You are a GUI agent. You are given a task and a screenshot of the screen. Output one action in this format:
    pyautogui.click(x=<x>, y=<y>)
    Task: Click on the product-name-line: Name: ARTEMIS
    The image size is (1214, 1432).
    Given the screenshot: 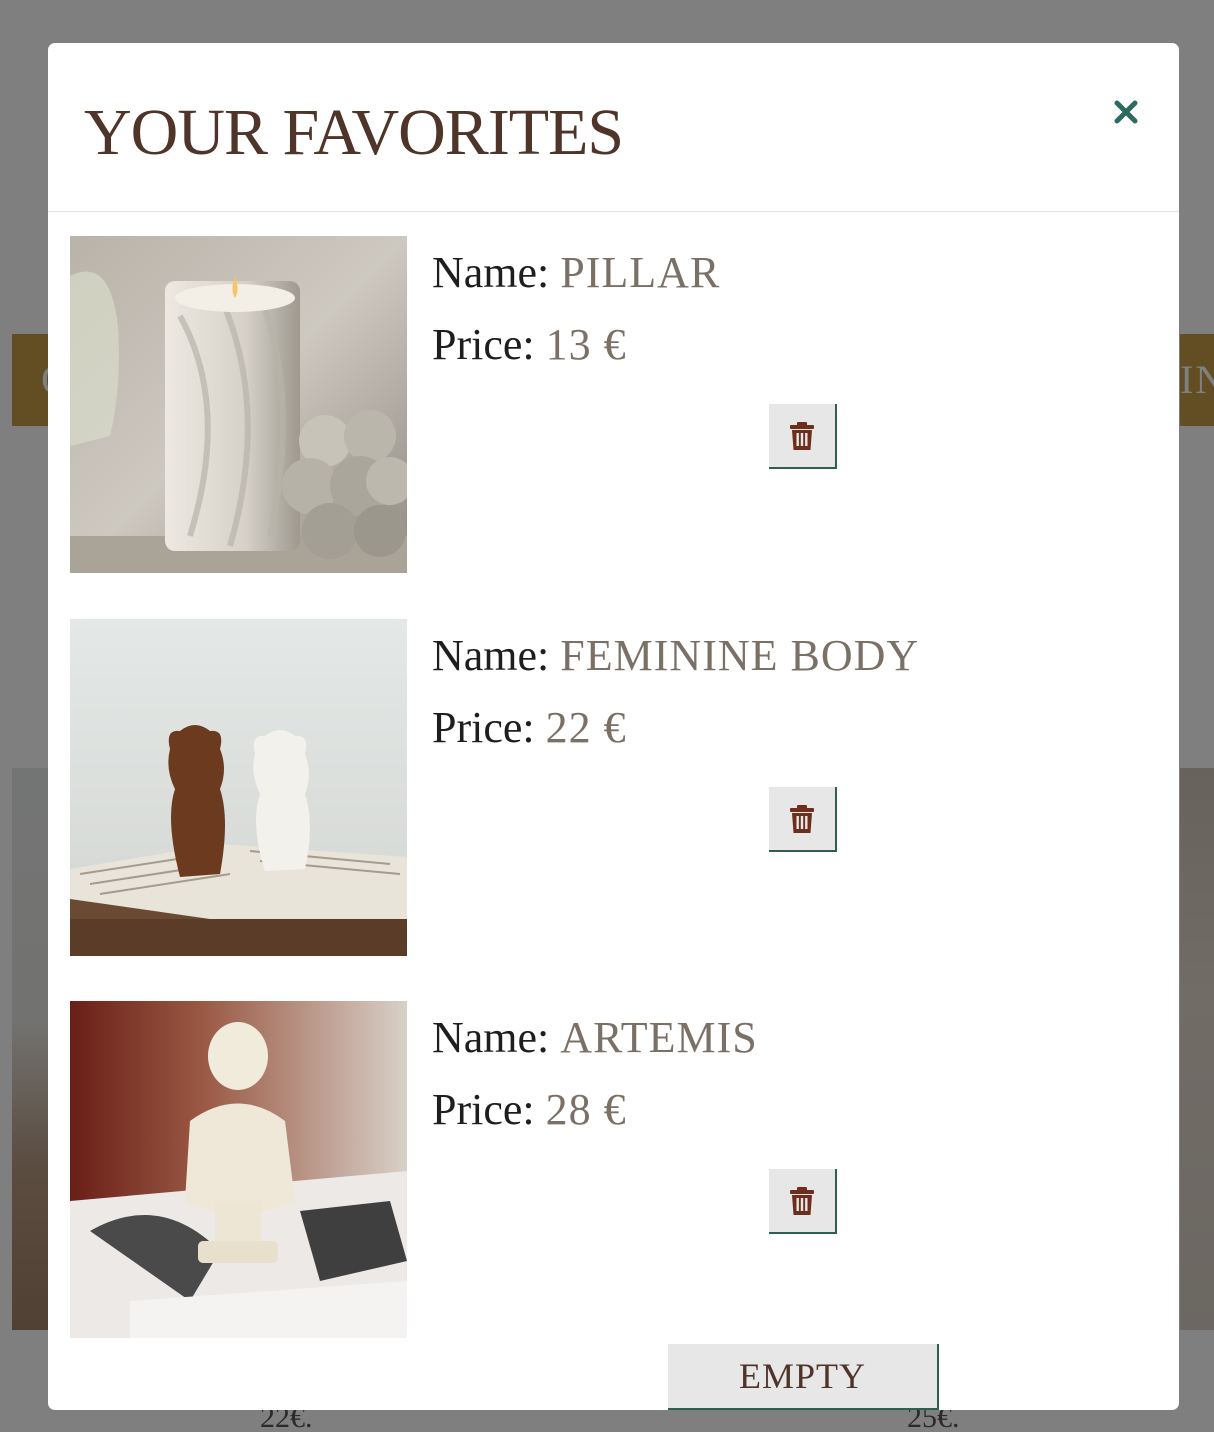 What is the action you would take?
    pyautogui.click(x=595, y=1038)
    